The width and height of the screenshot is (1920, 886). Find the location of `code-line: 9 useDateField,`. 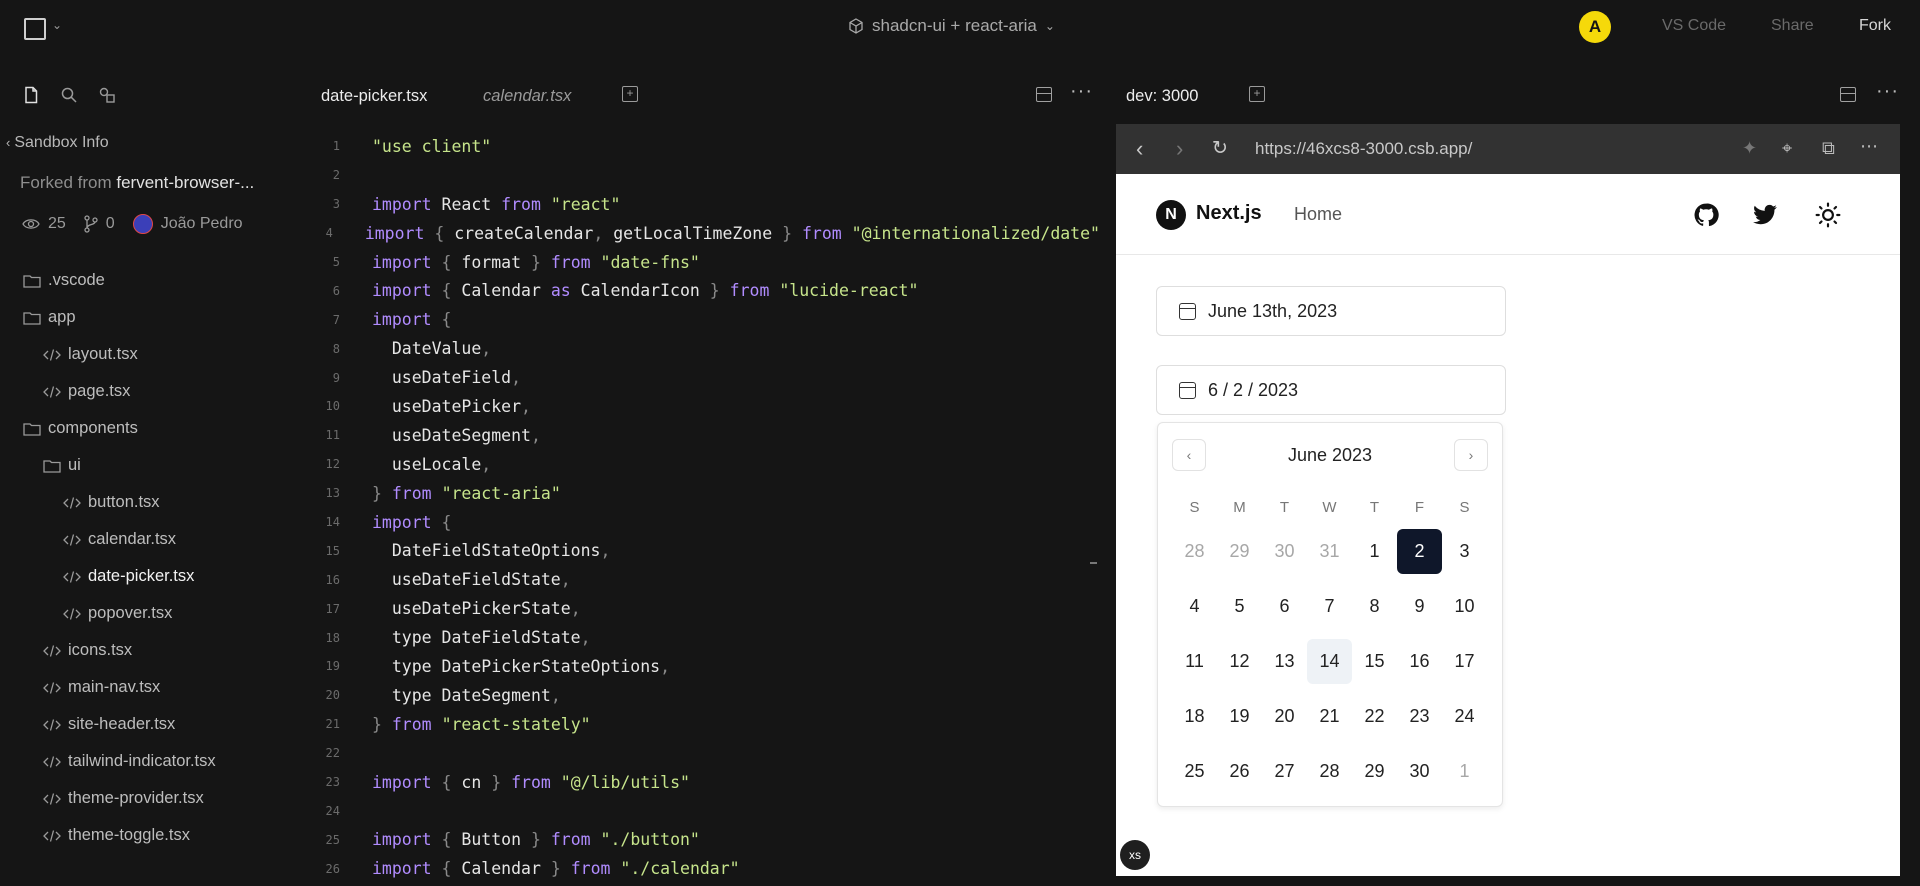

code-line: 9 useDateField, is located at coordinates (695, 377).